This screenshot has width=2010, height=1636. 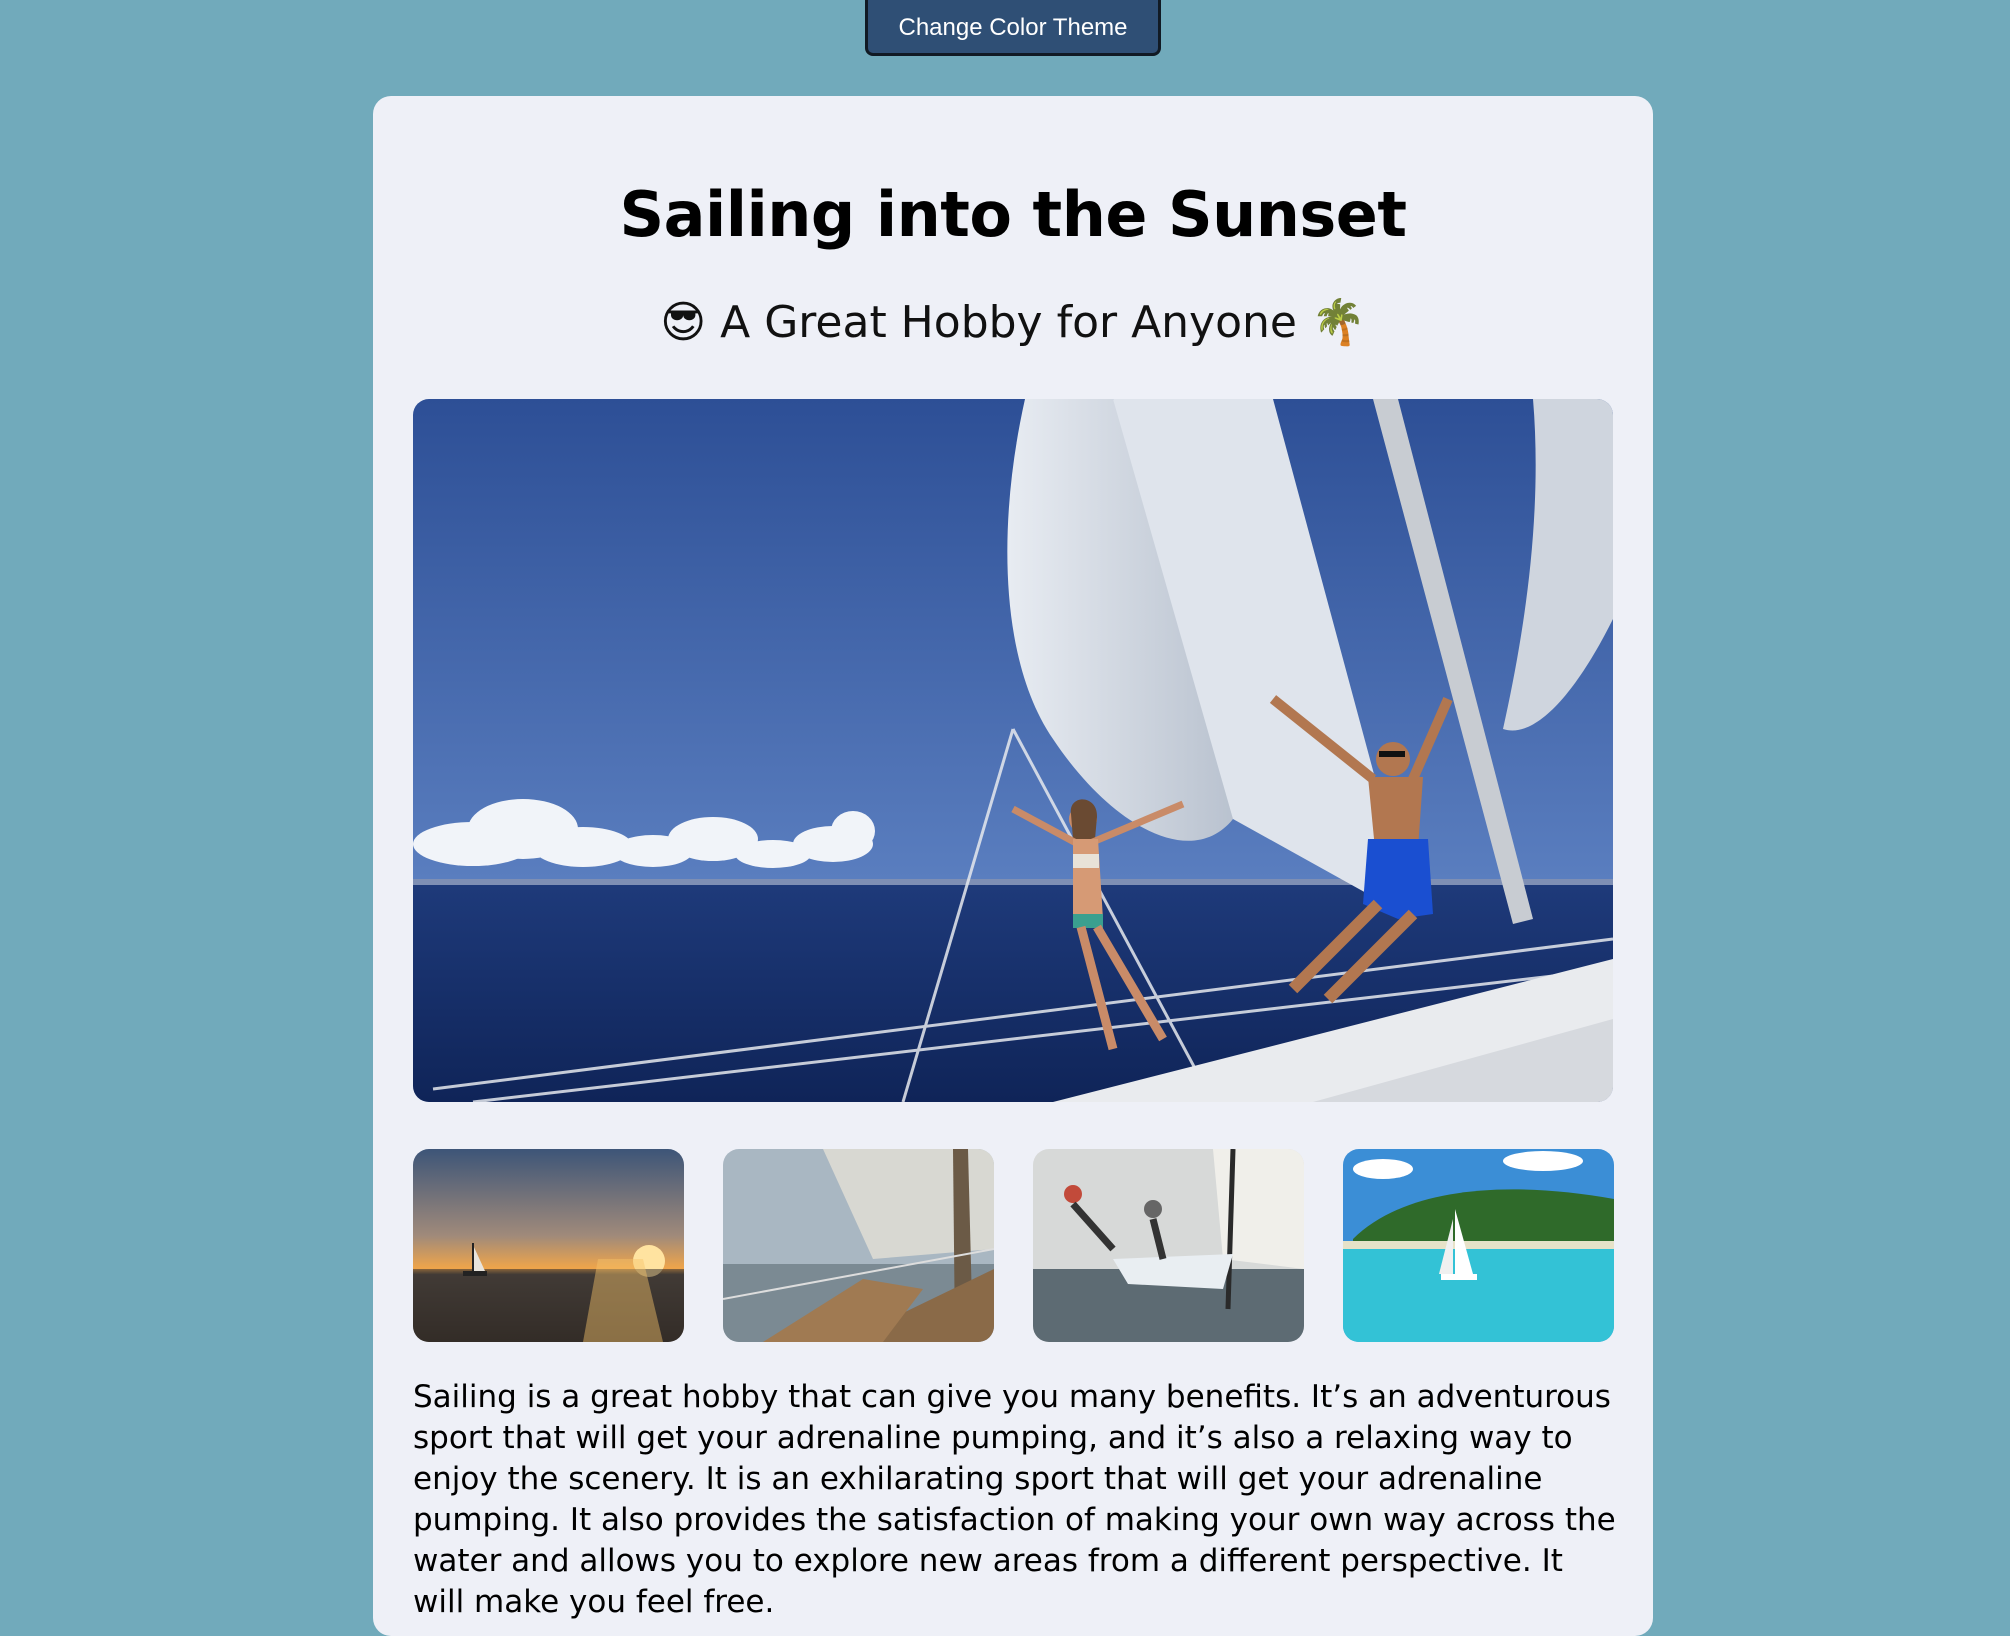 What do you see at coordinates (1013, 214) in the screenshot?
I see `page-title: Sailing into the Sunset` at bounding box center [1013, 214].